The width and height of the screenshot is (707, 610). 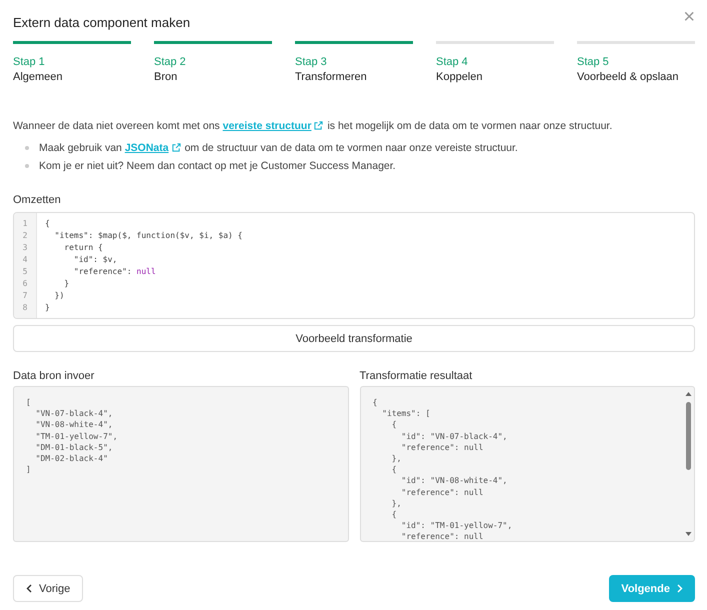 What do you see at coordinates (689, 17) in the screenshot?
I see `close-button: ×` at bounding box center [689, 17].